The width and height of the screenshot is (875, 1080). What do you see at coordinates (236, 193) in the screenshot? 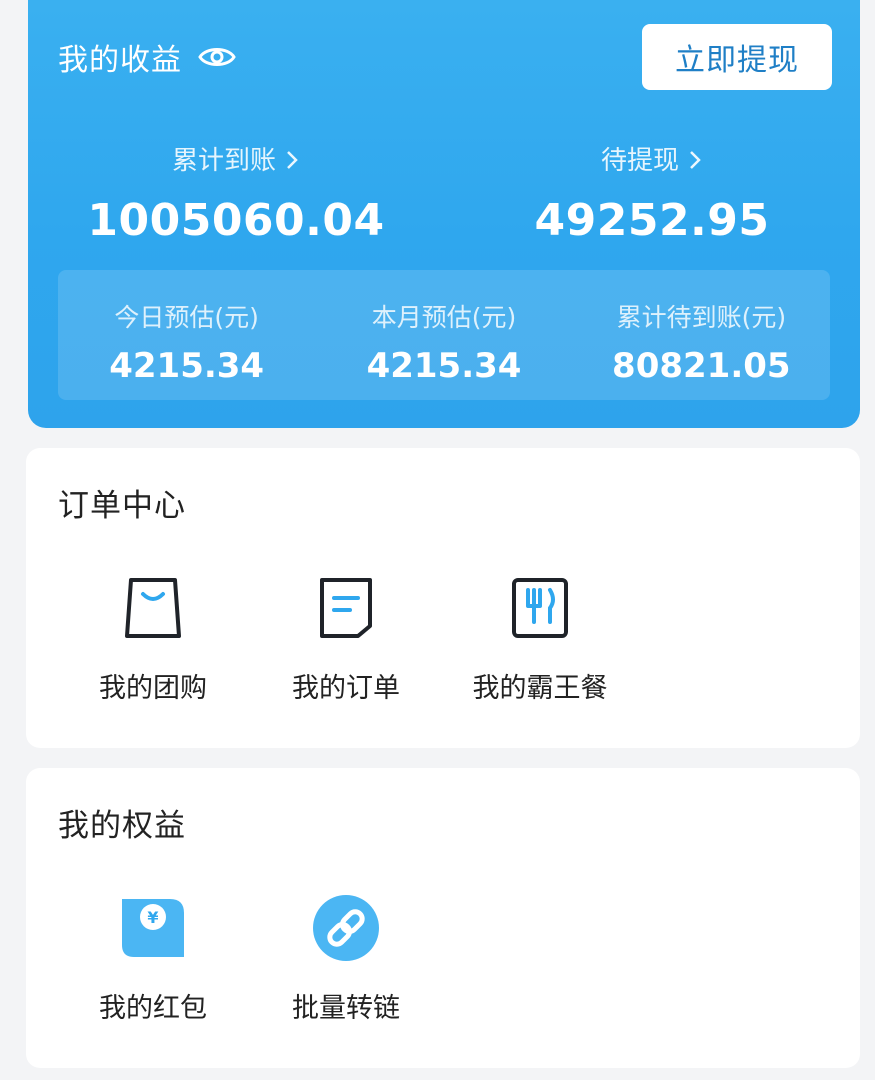
I see `cumulative-received: 累计到账 1005060.04` at bounding box center [236, 193].